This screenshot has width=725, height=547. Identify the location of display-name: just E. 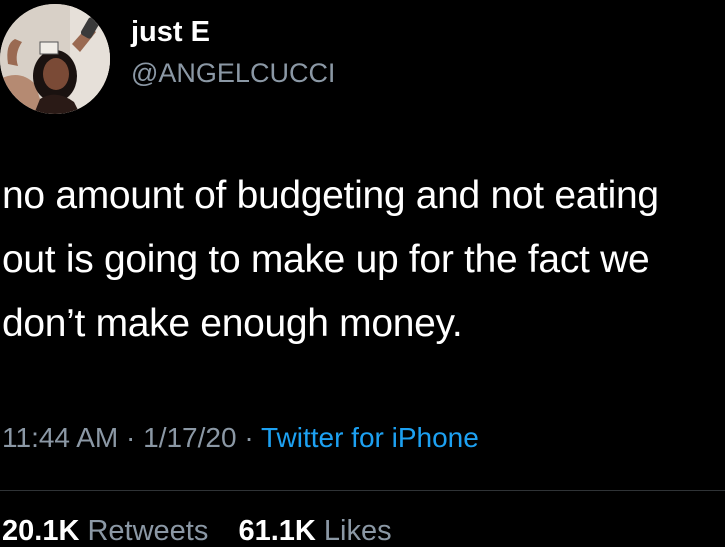
(170, 32).